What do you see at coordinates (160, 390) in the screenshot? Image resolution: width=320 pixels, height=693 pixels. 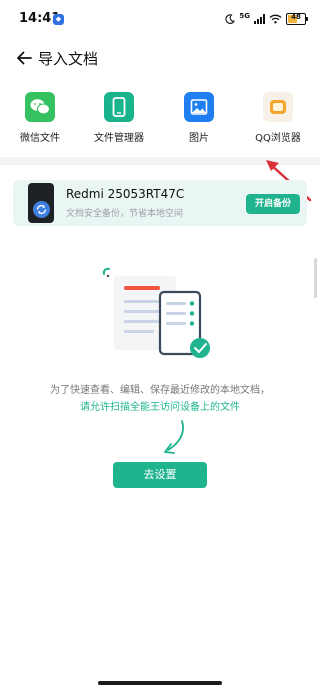 I see `permission-message: 为了快速查看、编辑、保存最近修改的本地文档，` at bounding box center [160, 390].